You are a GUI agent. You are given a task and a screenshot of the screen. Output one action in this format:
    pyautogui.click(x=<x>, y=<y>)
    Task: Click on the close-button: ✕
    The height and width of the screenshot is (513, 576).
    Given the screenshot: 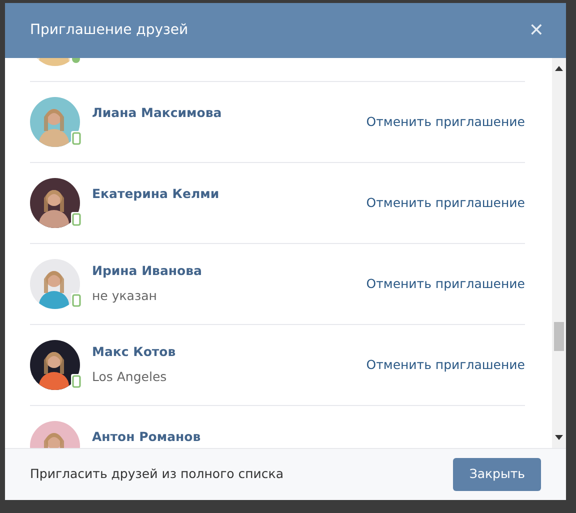 What is the action you would take?
    pyautogui.click(x=536, y=31)
    